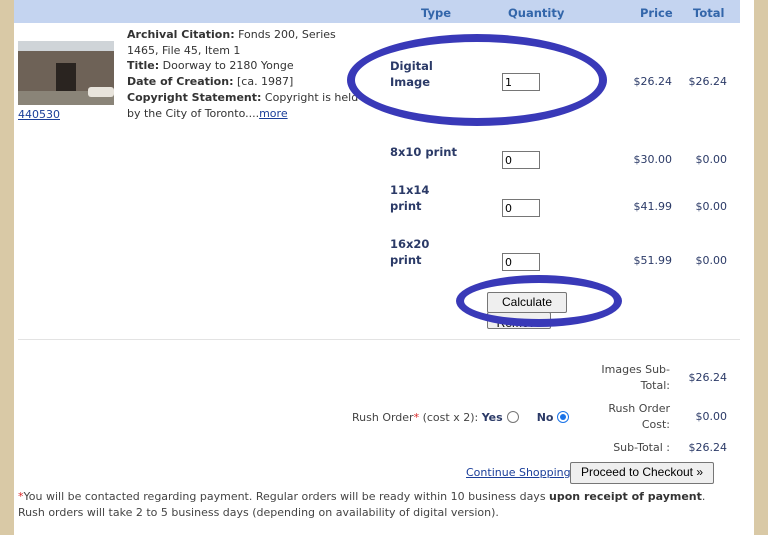 The width and height of the screenshot is (768, 535). I want to click on rush-yes-radio, so click(512, 417).